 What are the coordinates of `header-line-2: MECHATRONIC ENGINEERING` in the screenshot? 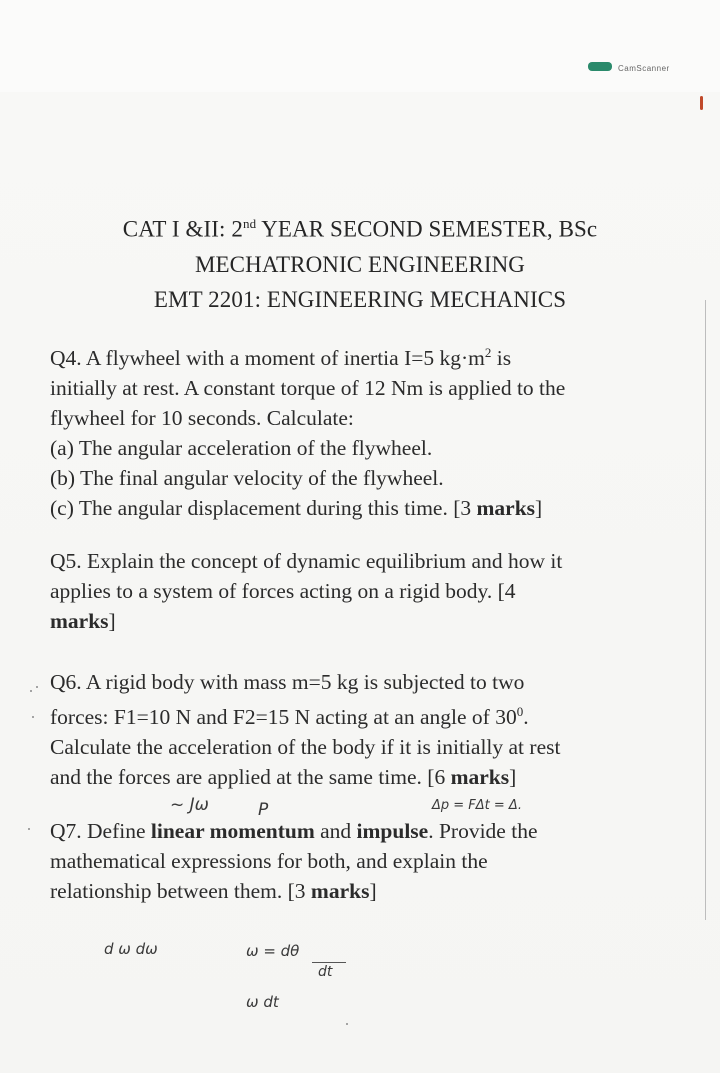 It's located at (360, 264).